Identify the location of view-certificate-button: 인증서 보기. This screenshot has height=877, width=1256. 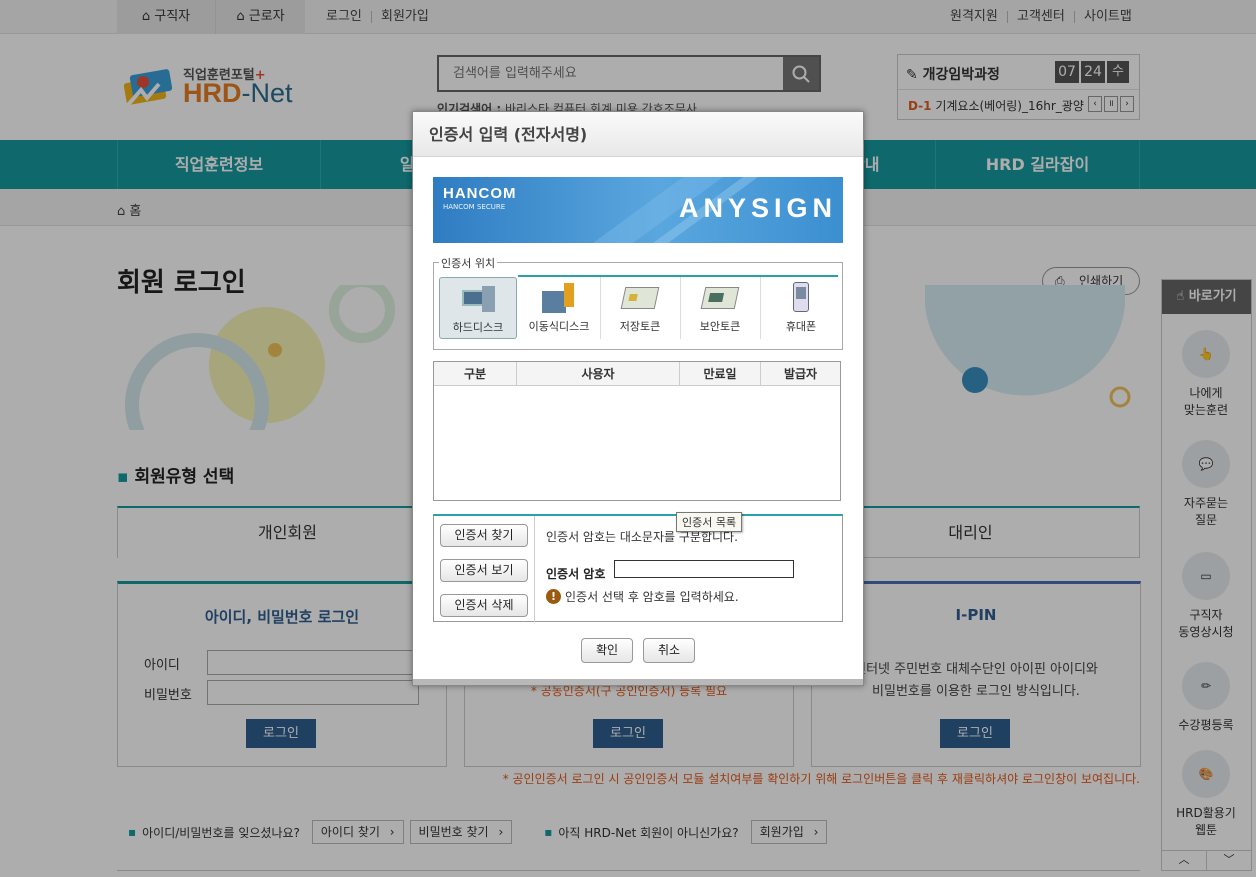
(484, 570).